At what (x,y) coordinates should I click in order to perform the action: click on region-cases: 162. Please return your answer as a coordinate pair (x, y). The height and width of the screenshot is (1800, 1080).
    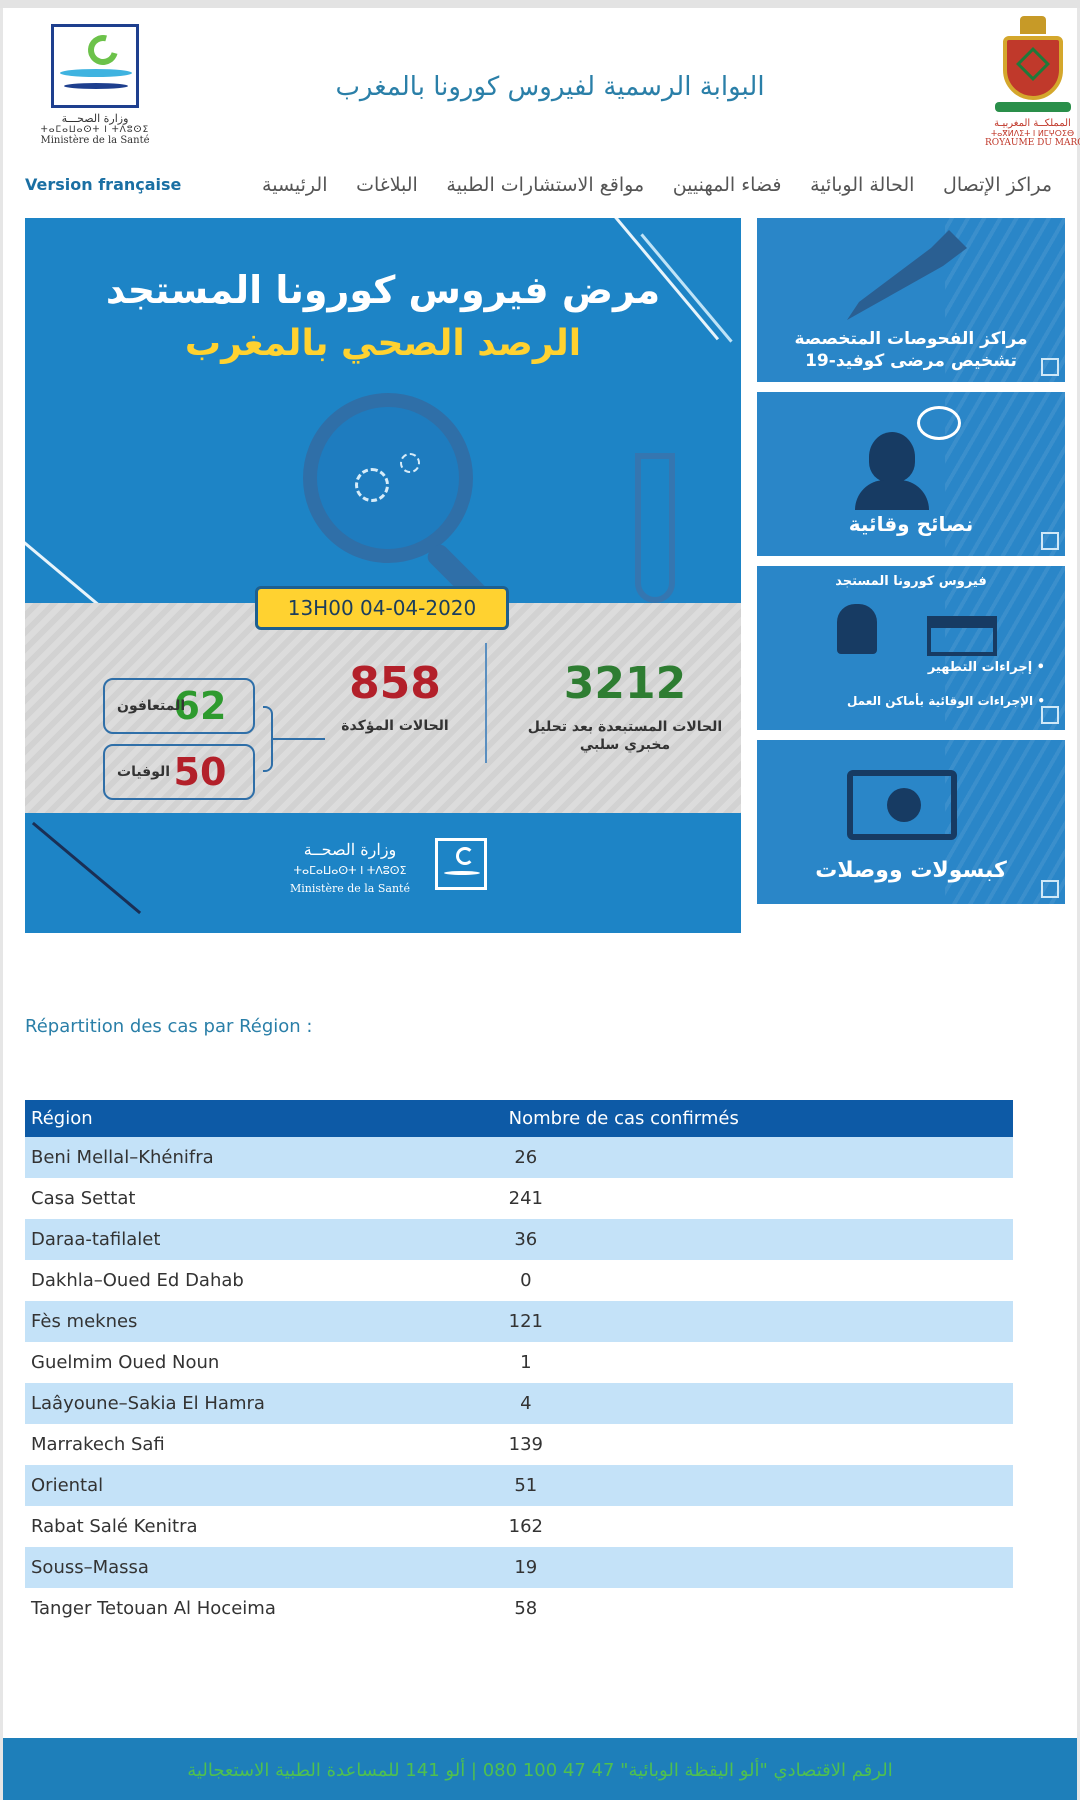
    Looking at the image, I should click on (525, 1526).